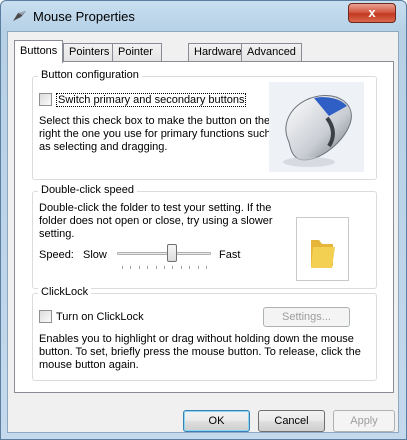 This screenshot has width=407, height=440. I want to click on close-button: x, so click(372, 13).